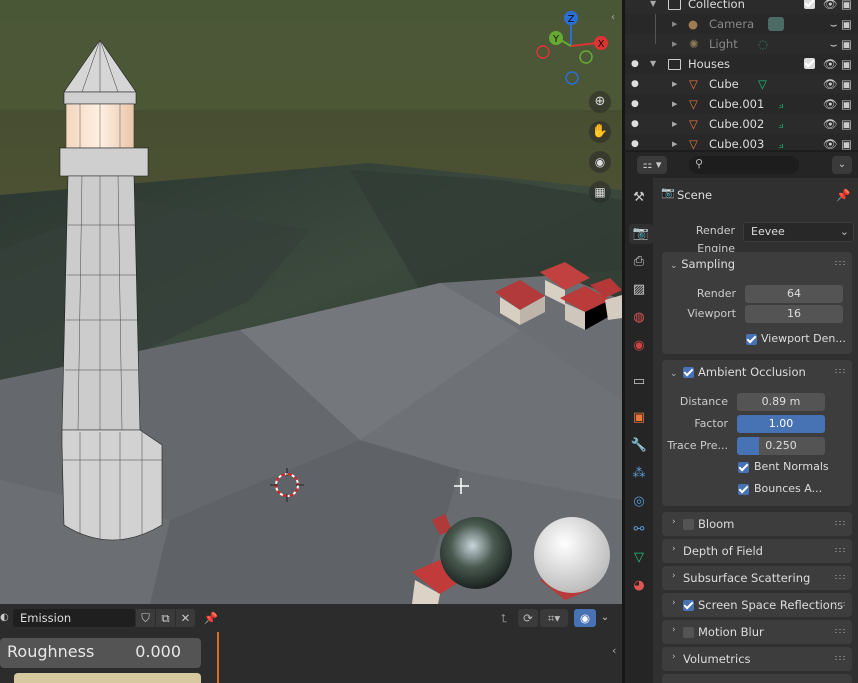 The height and width of the screenshot is (683, 858). I want to click on overlays-icon: ◉, so click(585, 618).